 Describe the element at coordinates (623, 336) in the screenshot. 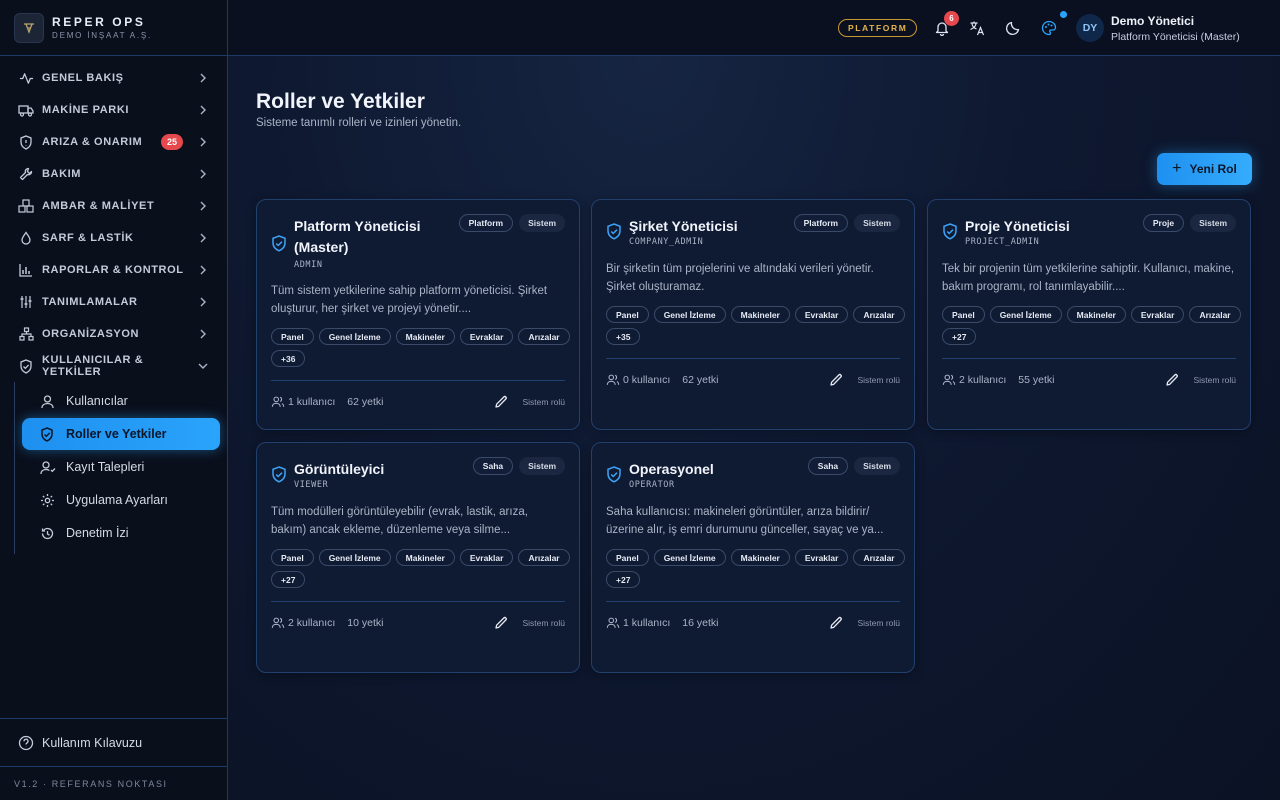

I see `more-permissions-chip: +35` at that location.